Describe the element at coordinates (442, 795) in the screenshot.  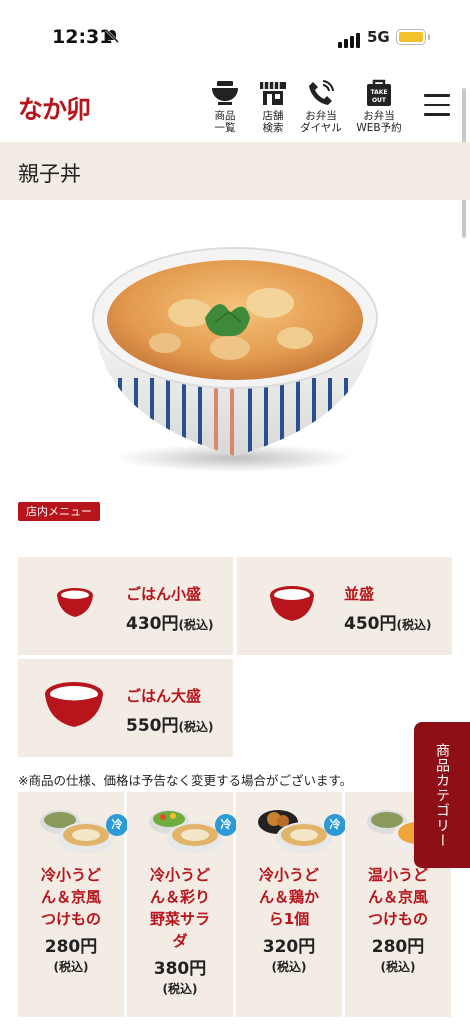
I see `product-category-tab: 商品カテゴリー` at that location.